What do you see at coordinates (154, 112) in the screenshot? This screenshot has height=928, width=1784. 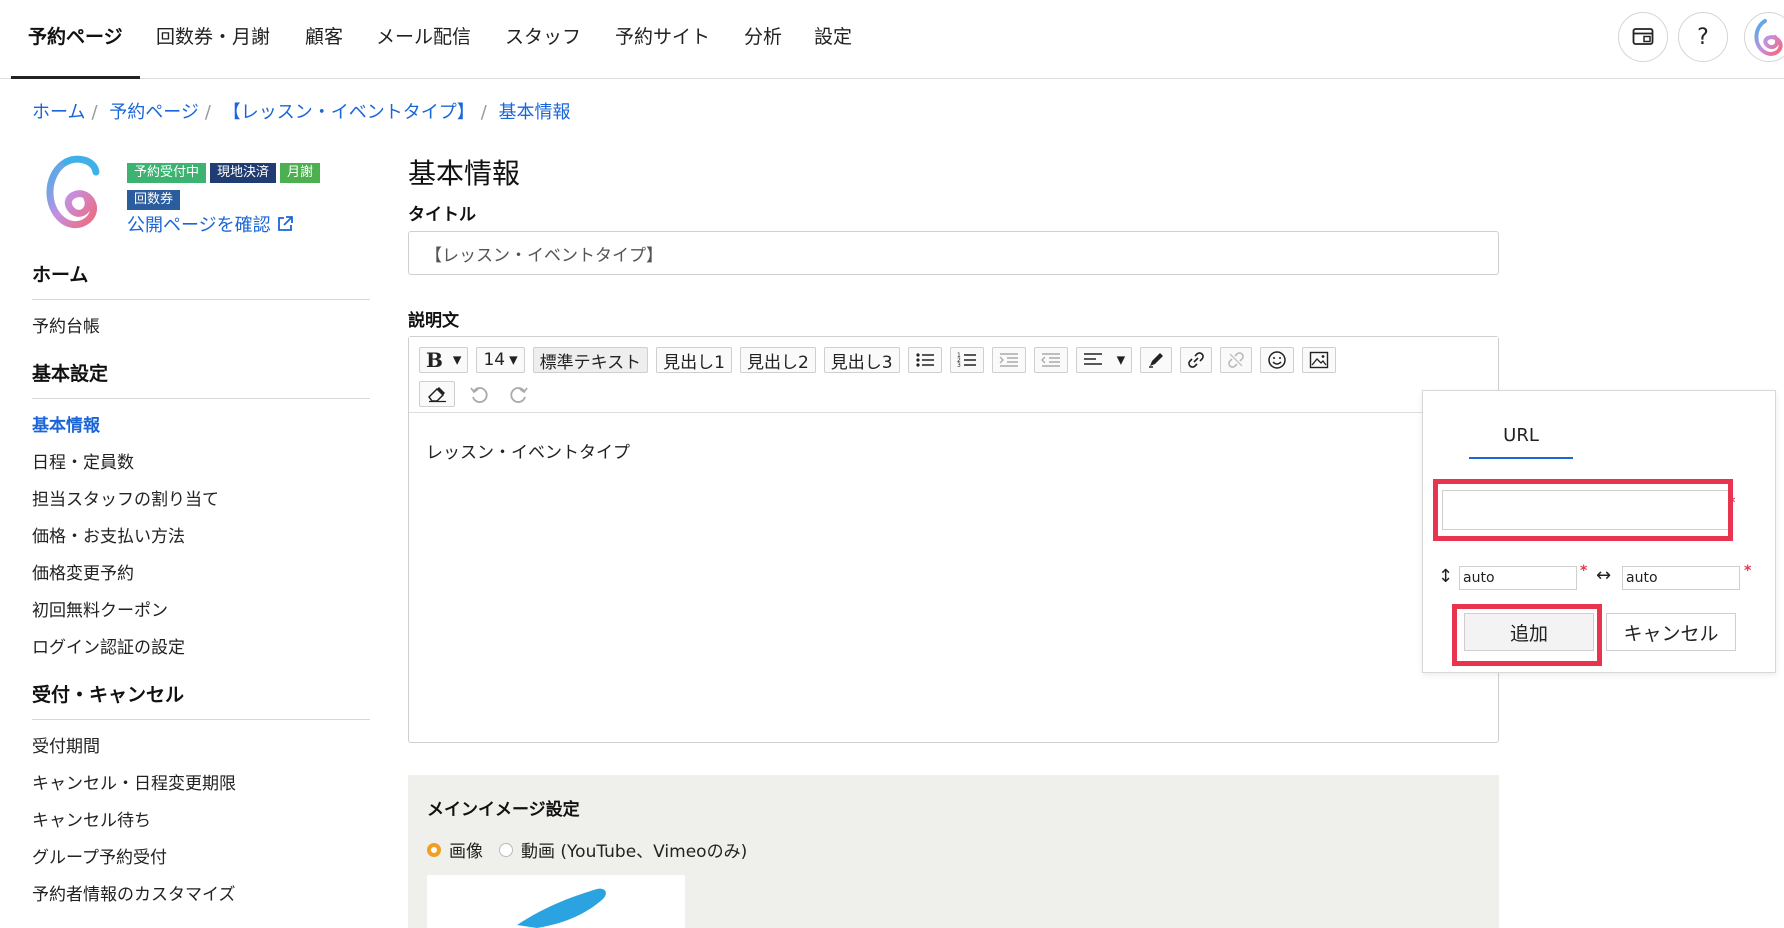 I see `breadcrumb-reservation-page: 予約ページ` at bounding box center [154, 112].